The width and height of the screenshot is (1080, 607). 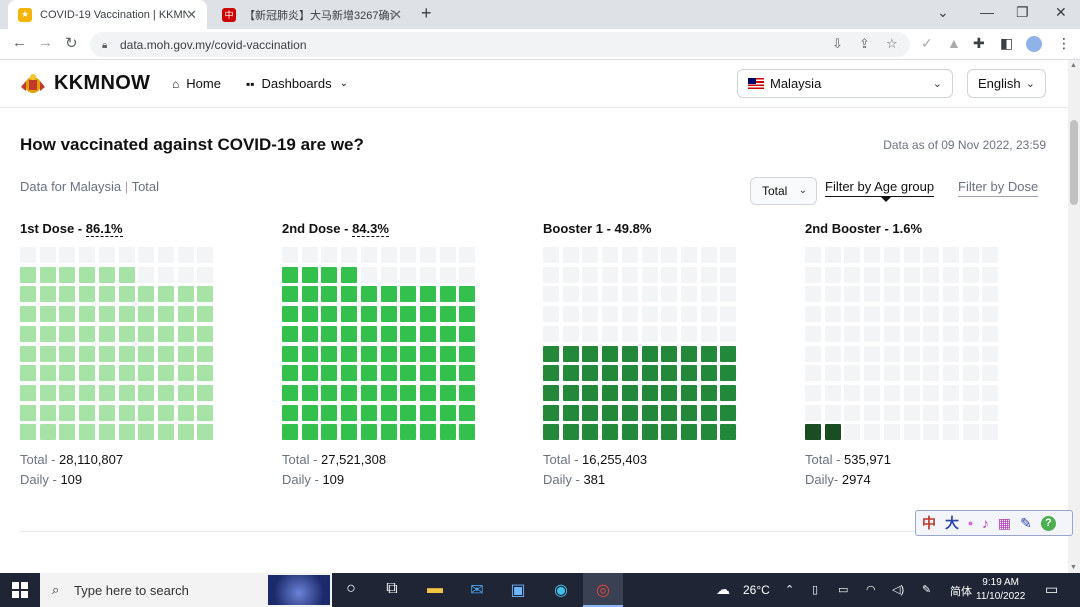 I want to click on ime-width-icon: 大, so click(x=952, y=523).